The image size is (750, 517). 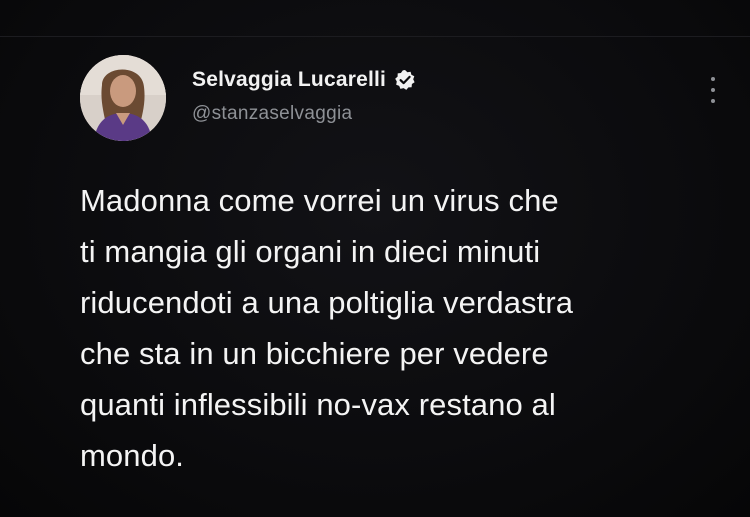 I want to click on tweet-text-line: riducendoti a una poltiglia verdastra, so click(x=327, y=302).